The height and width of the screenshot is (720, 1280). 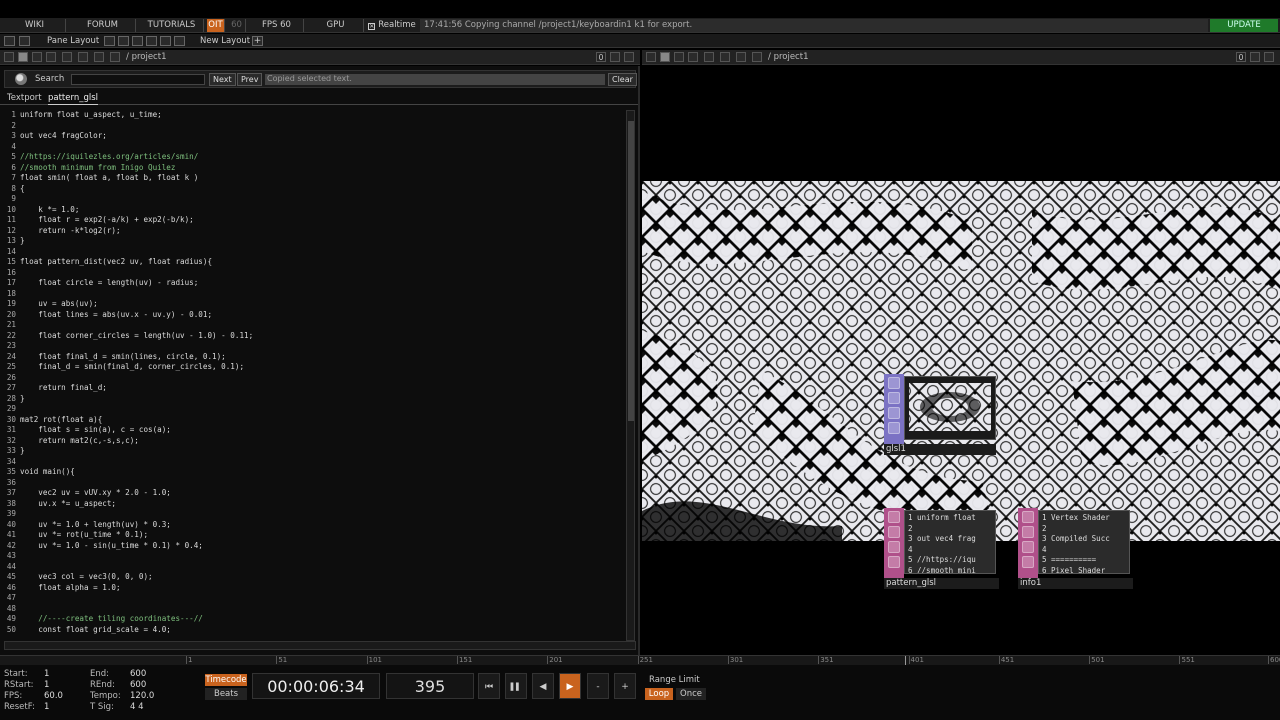 I want to click on once-button: Once, so click(x=691, y=694).